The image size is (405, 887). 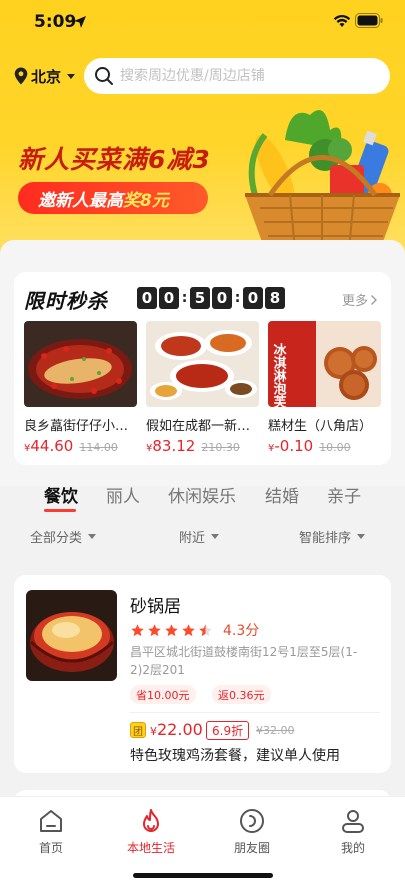 What do you see at coordinates (151, 820) in the screenshot?
I see `flame-icon` at bounding box center [151, 820].